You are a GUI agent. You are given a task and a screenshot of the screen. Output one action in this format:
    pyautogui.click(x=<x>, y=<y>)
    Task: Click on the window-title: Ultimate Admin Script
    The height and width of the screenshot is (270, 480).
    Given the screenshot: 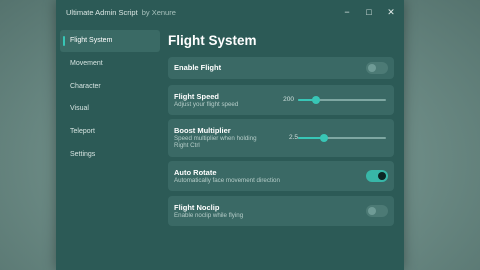 What is the action you would take?
    pyautogui.click(x=102, y=12)
    